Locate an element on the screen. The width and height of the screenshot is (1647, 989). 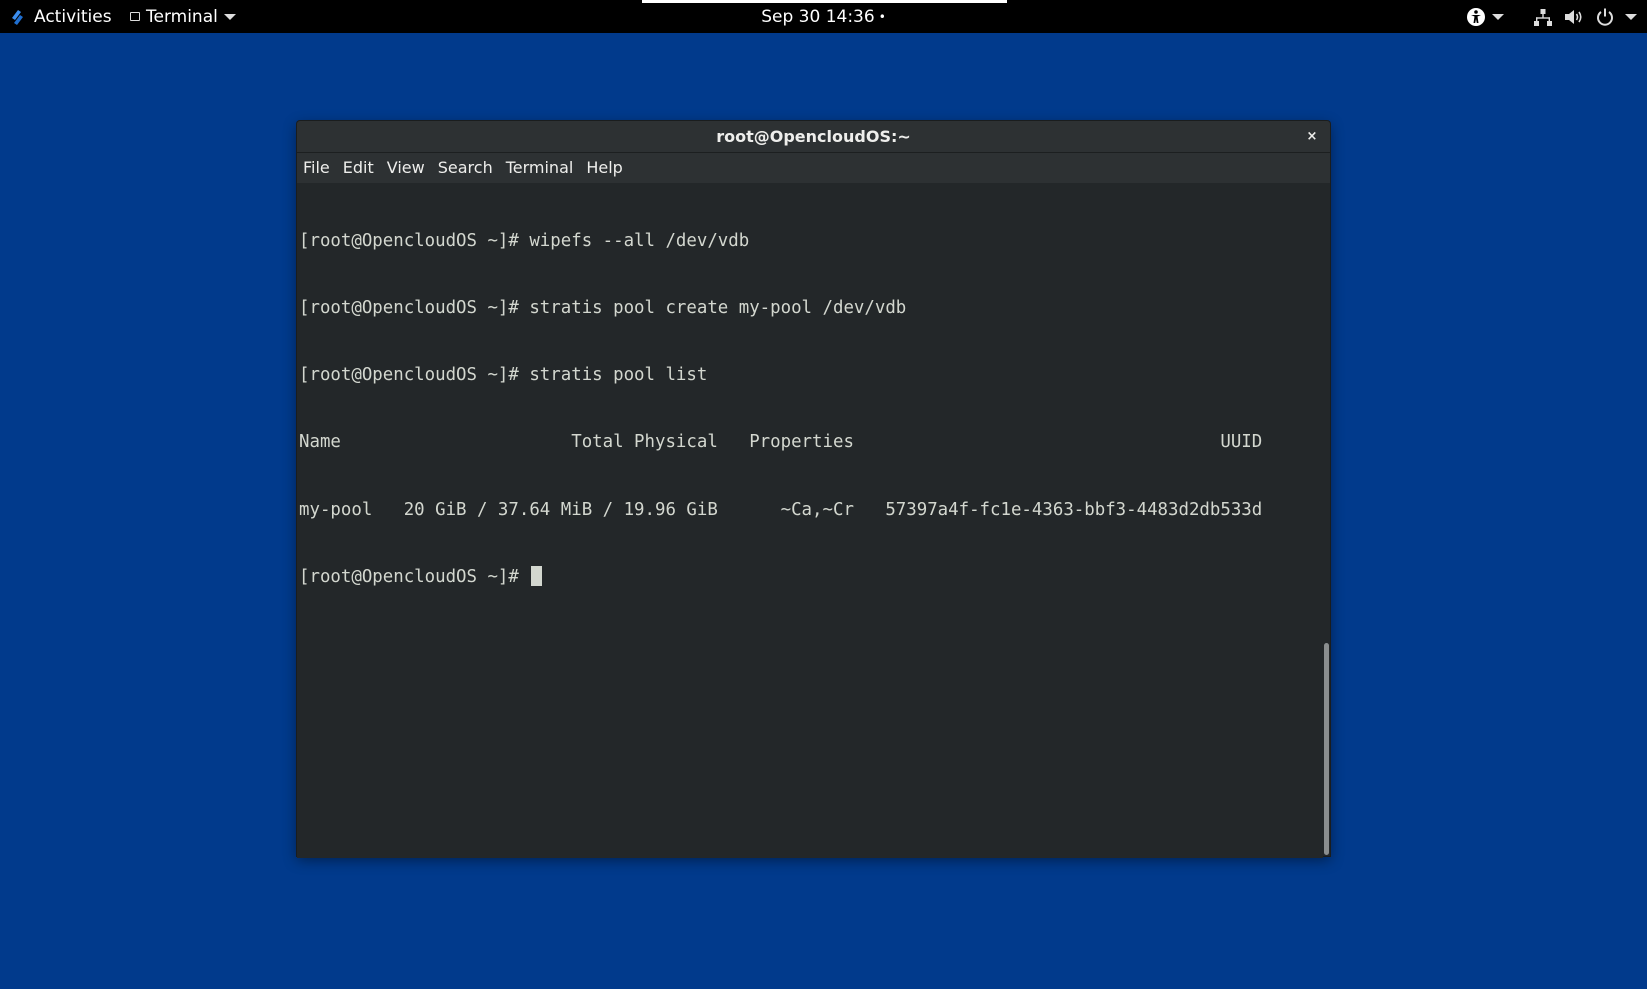
terminal-scrollbar is located at coordinates (1326, 519).